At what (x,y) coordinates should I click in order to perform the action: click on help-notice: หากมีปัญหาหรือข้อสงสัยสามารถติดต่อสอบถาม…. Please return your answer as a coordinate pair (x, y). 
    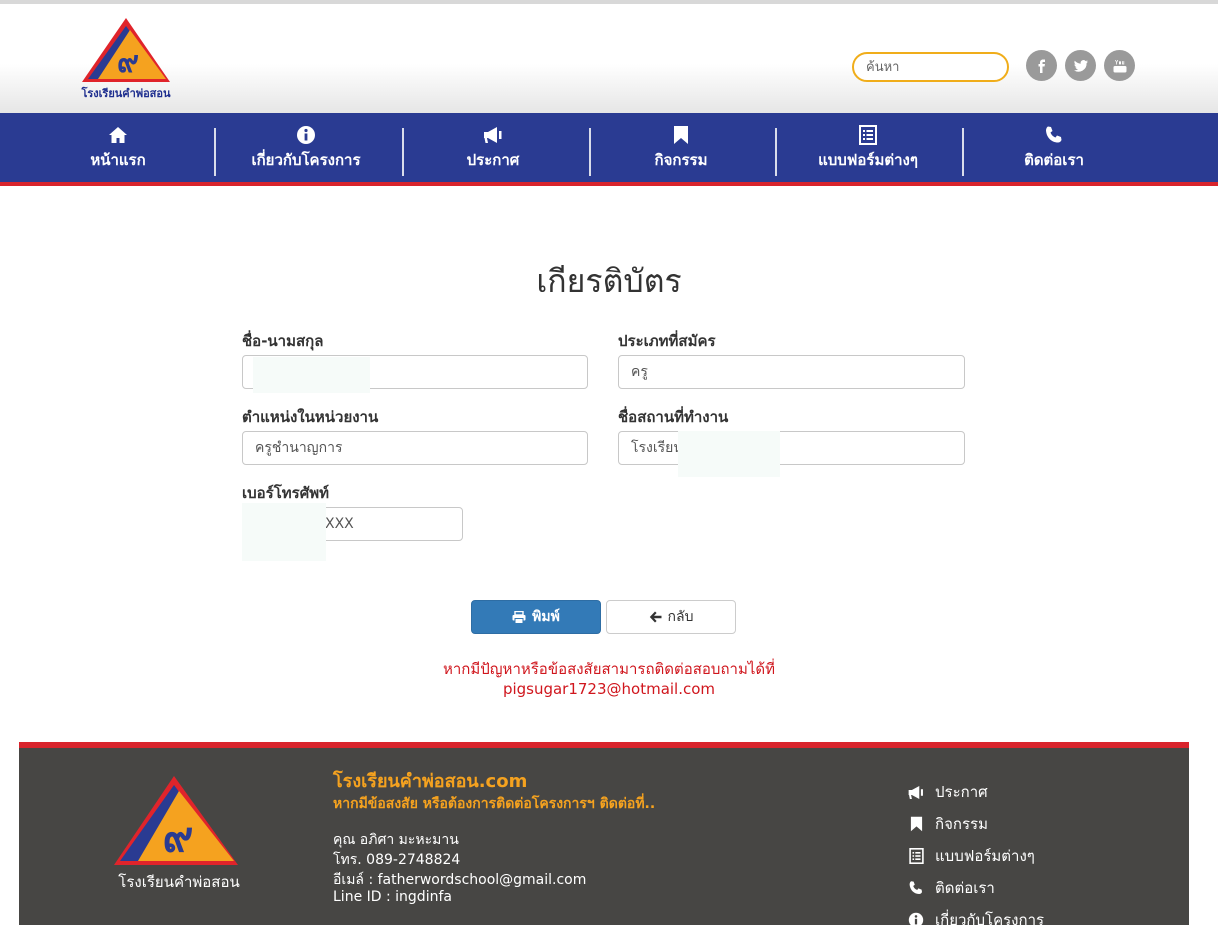
    Looking at the image, I should click on (609, 669).